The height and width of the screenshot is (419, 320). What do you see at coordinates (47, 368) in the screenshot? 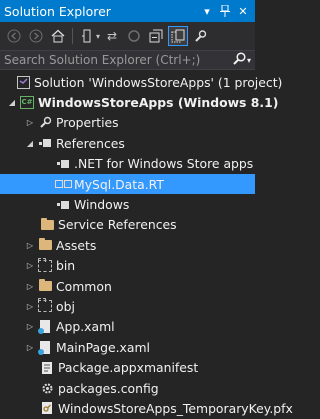
I see `manifest-file-icon` at bounding box center [47, 368].